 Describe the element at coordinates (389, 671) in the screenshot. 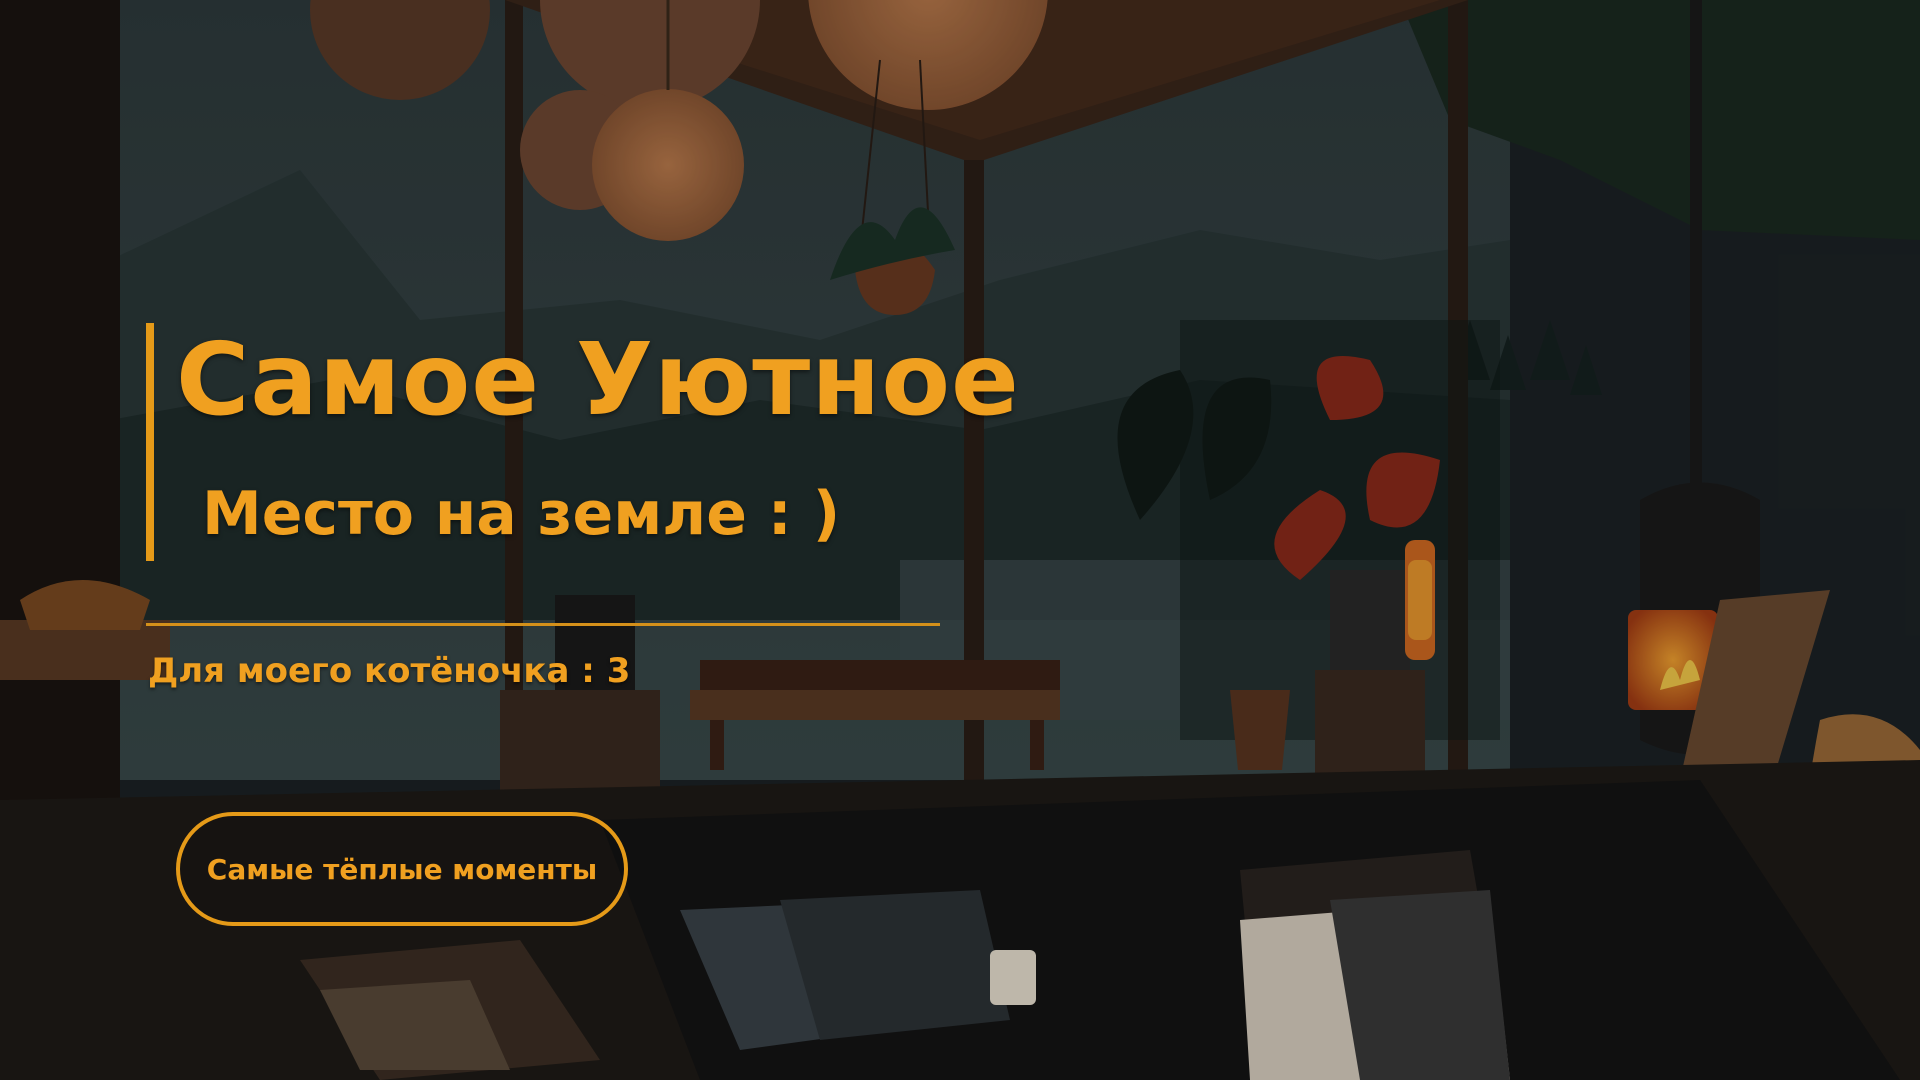

I see `dedication-text: Для моего котёночка : 3` at that location.